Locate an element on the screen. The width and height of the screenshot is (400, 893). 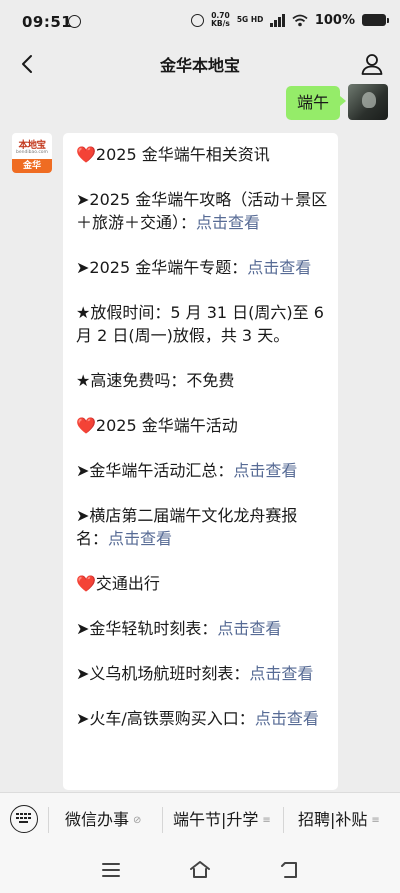
menu-item-dragon-boat-education: 端午节|升学 ≡ is located at coordinates (222, 820).